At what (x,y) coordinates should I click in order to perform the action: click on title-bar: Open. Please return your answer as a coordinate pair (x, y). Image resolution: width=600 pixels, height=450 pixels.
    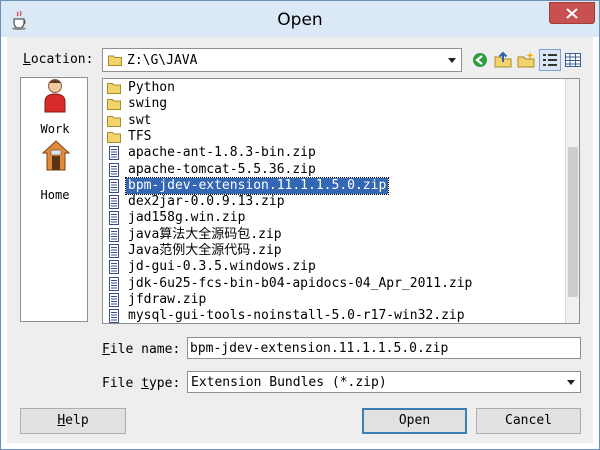
    Looking at the image, I should click on (300, 19).